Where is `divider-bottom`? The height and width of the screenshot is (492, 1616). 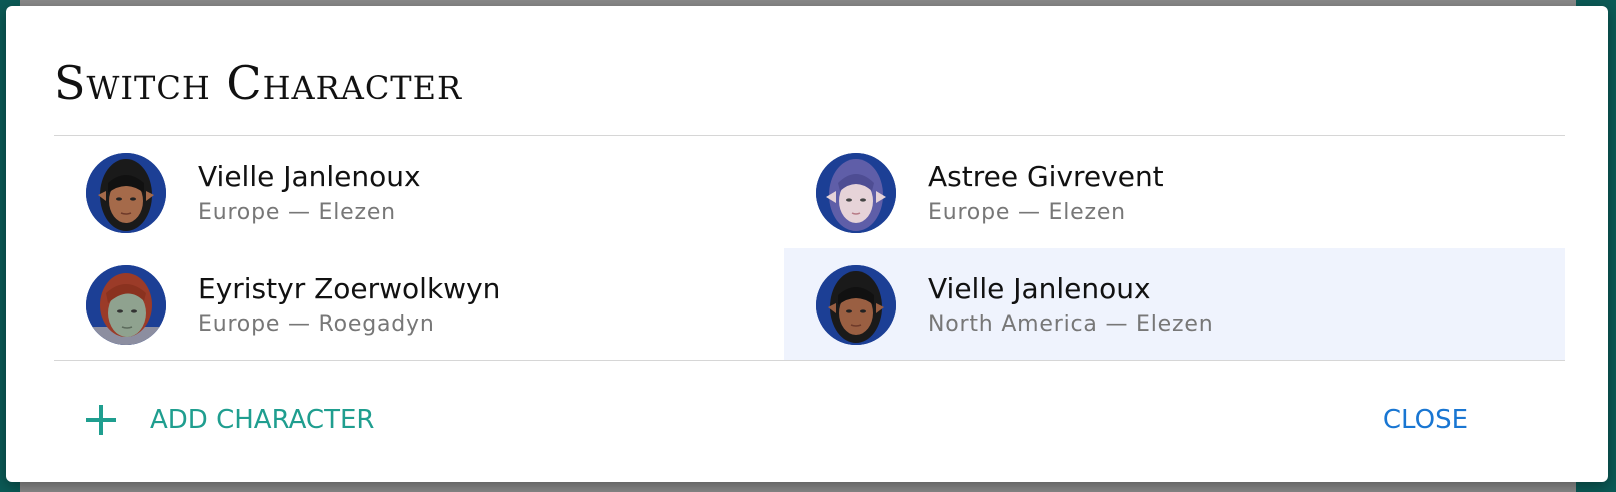
divider-bottom is located at coordinates (809, 360).